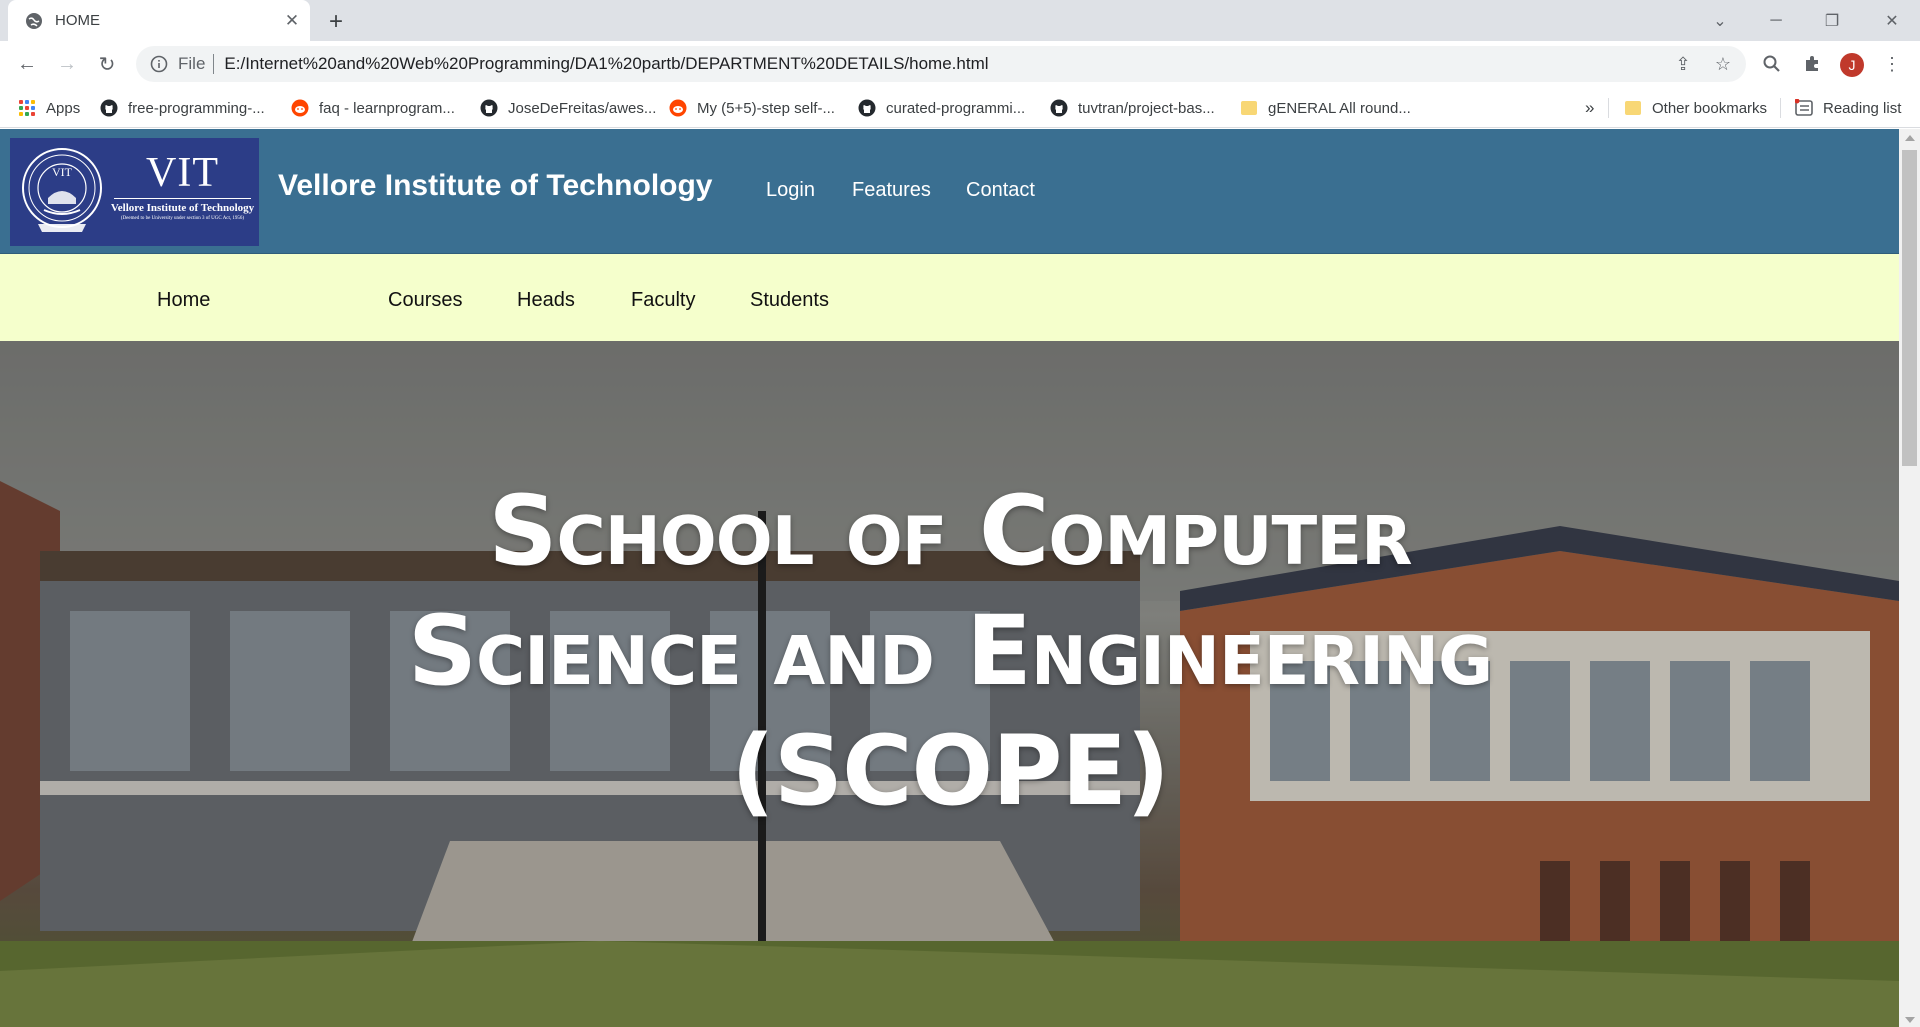 This screenshot has height=1027, width=1920. What do you see at coordinates (27, 108) in the screenshot?
I see `apps-icon` at bounding box center [27, 108].